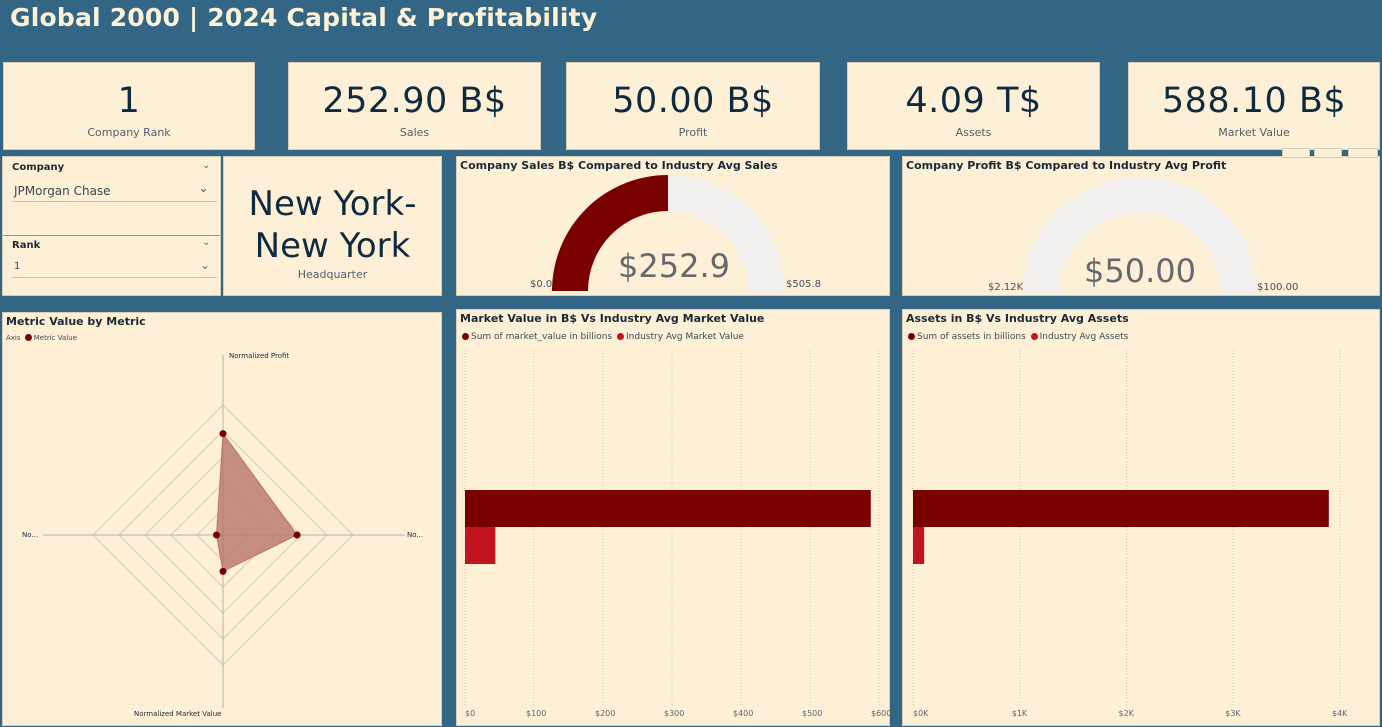  Describe the element at coordinates (62, 191) in the screenshot. I see `company-dropdown: JPMorgan Chase` at that location.